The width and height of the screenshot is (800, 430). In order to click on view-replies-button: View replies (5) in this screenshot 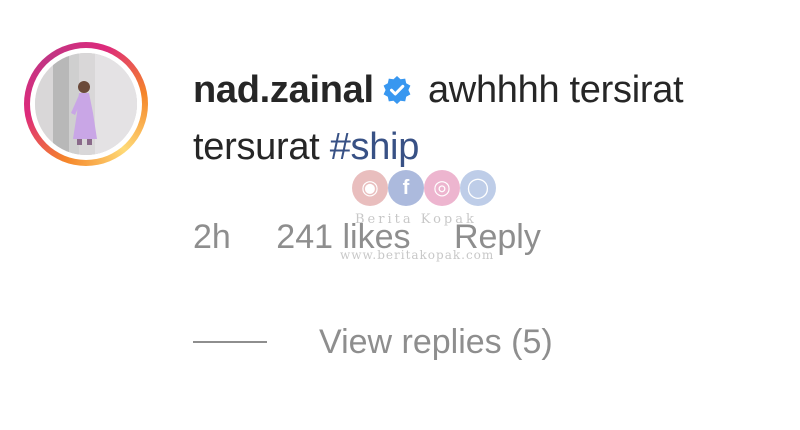, I will do `click(373, 342)`.